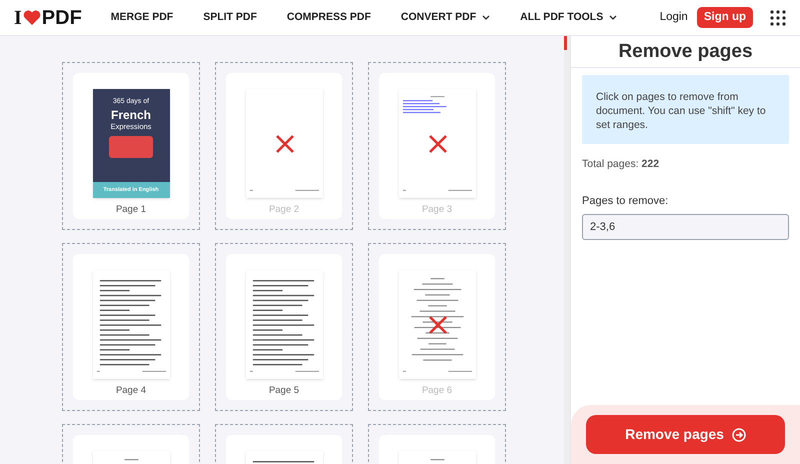 The image size is (800, 464). What do you see at coordinates (18, 17) in the screenshot?
I see `logo-text: I` at bounding box center [18, 17].